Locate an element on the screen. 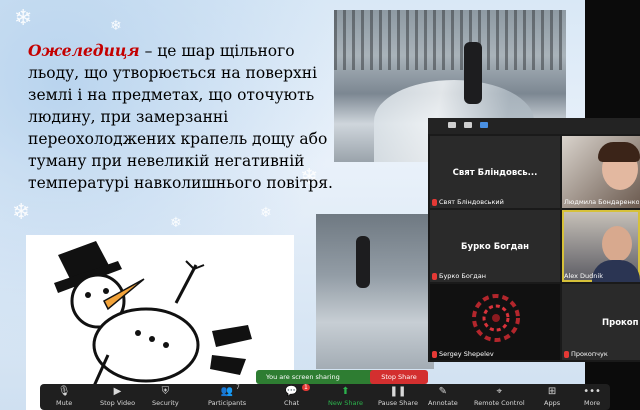  participant-label: Бурко Богдан is located at coordinates (459, 276).